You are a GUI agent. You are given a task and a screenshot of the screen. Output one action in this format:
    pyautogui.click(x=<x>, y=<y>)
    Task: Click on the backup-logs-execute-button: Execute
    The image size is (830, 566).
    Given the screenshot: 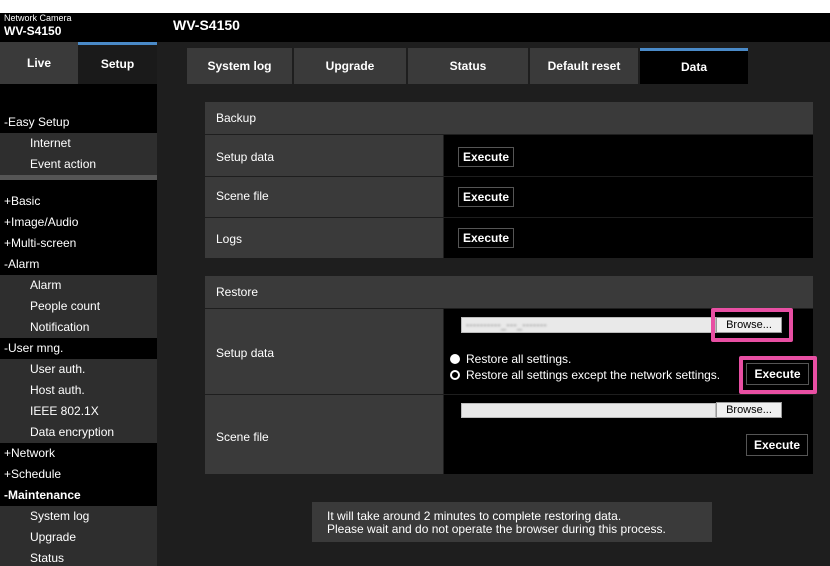 What is the action you would take?
    pyautogui.click(x=486, y=238)
    